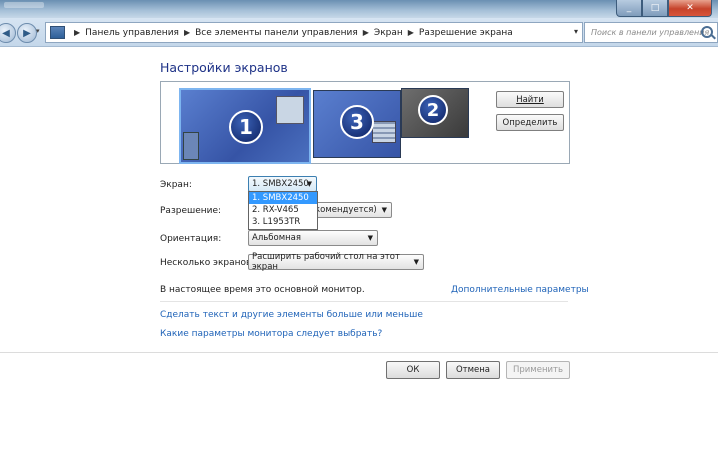  What do you see at coordinates (346, 210) in the screenshot?
I see `resolution-value: комендуется)` at bounding box center [346, 210].